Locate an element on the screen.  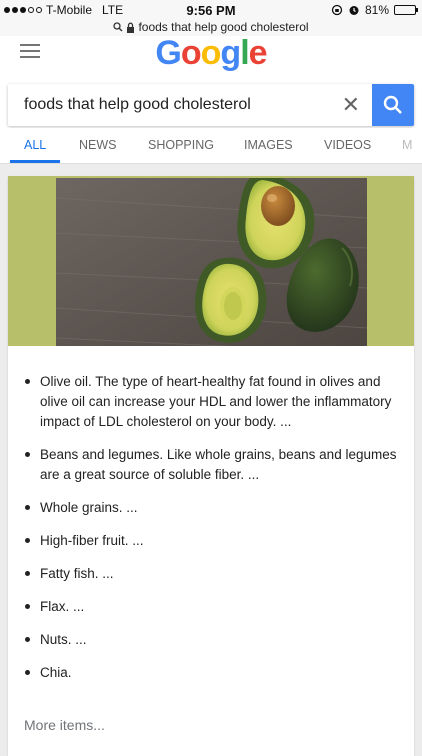
list-item: Chia. is located at coordinates (214, 673).